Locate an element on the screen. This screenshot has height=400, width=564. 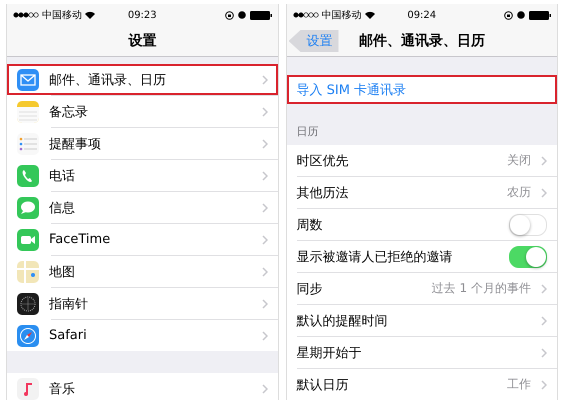
import-sim-row: 导入 SIM 卡通讯录 is located at coordinates (421, 89).